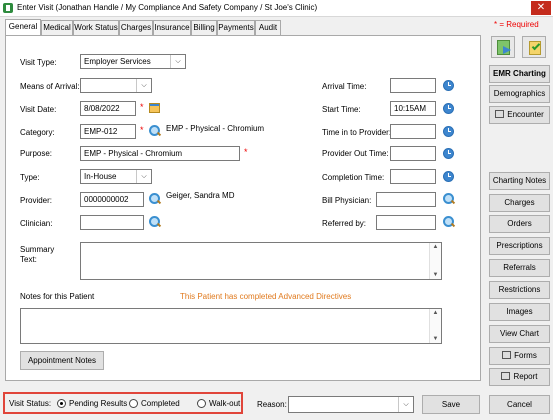  Describe the element at coordinates (413, 153) in the screenshot. I see `provider-out-time-field` at that location.